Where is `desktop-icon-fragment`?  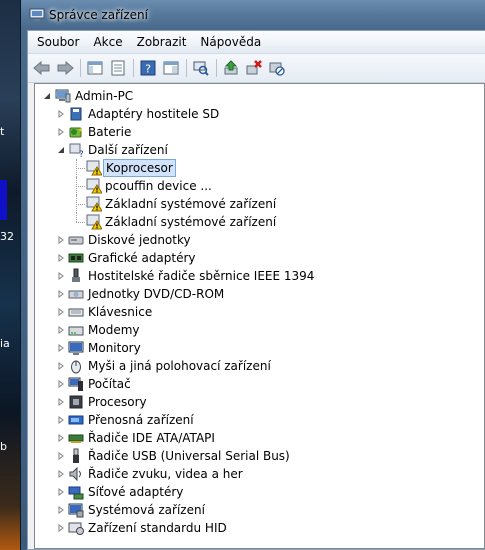 desktop-icon-fragment is located at coordinates (3, 200).